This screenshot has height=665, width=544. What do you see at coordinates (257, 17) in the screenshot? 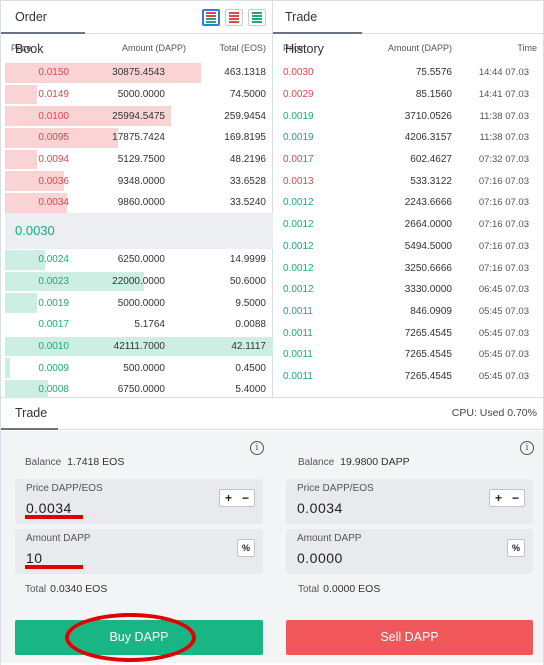
I see `view-bids-icon` at bounding box center [257, 17].